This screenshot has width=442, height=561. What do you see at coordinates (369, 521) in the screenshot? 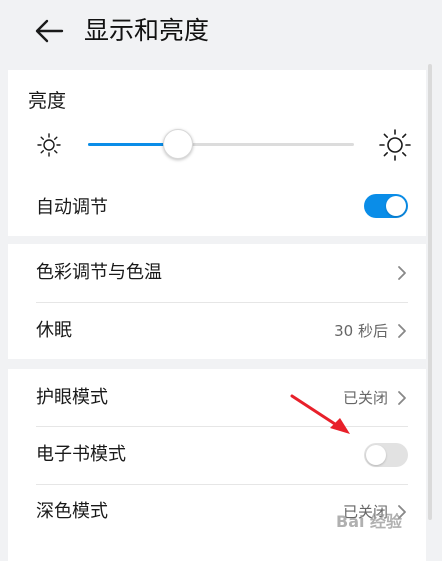
I see `watermark: Bai 经验` at bounding box center [369, 521].